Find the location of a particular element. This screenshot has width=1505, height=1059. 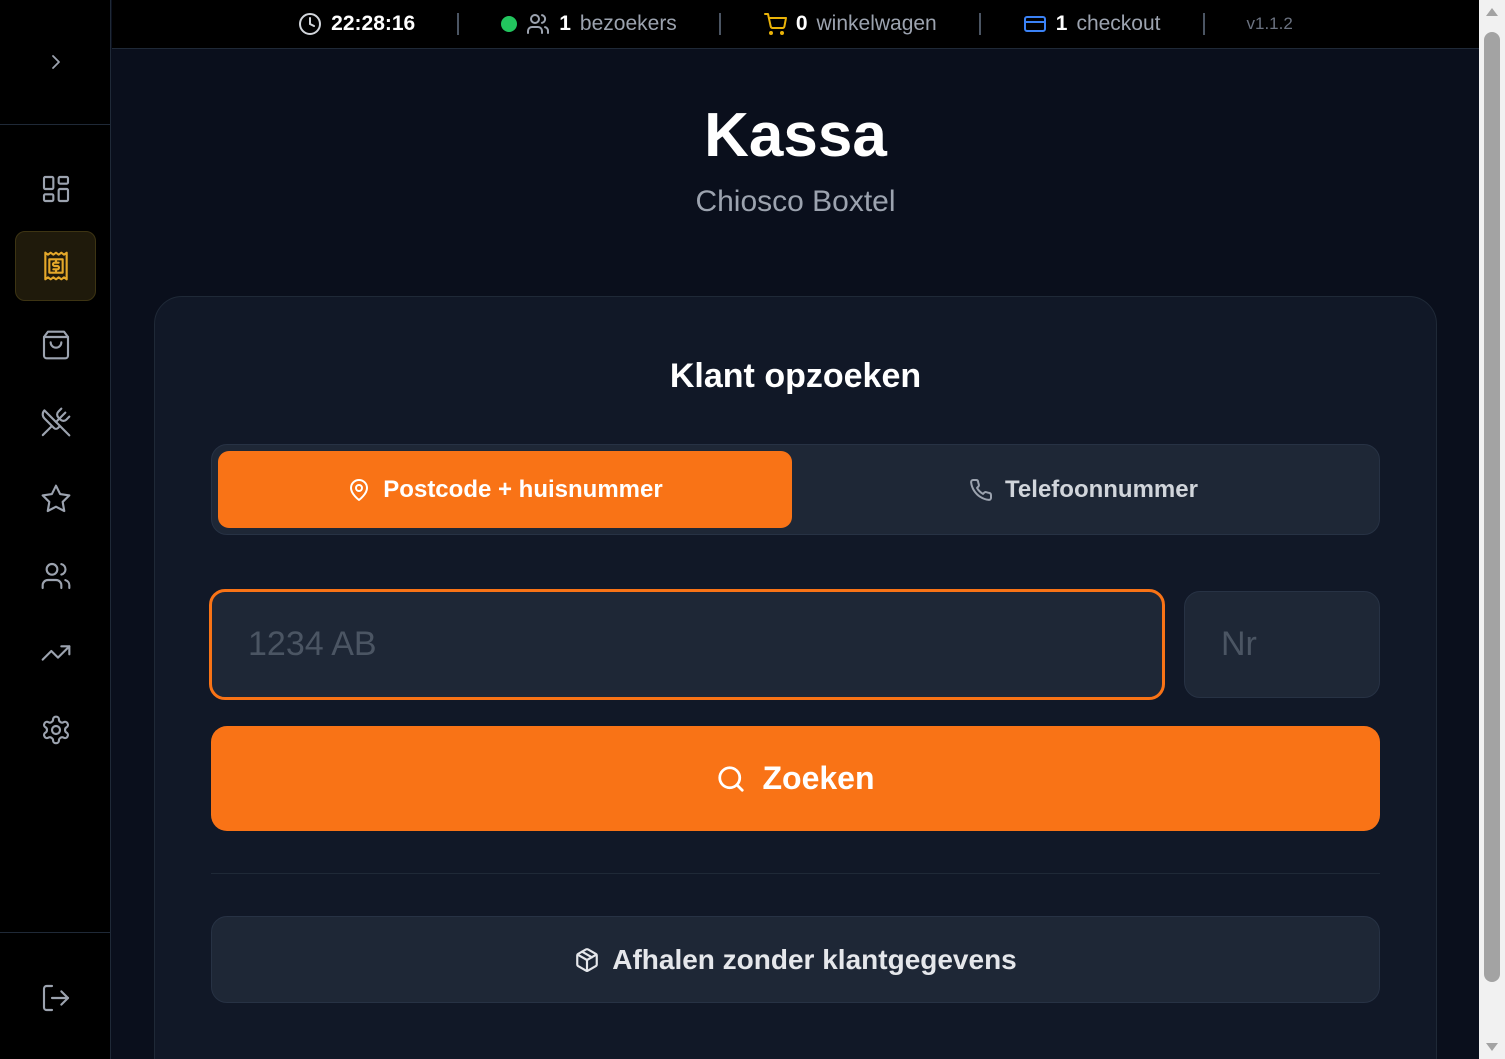

pickup-button-label: Afhalen zonder klantgegevens is located at coordinates (814, 959).